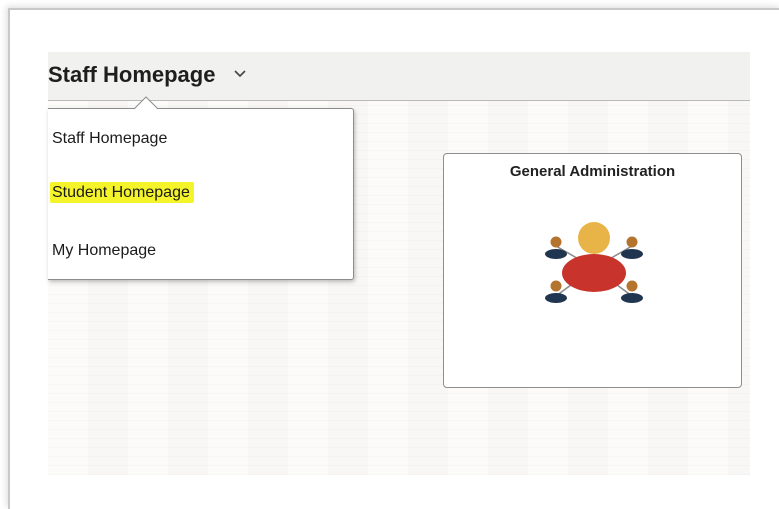 The width and height of the screenshot is (779, 509). I want to click on menu-item-my-homepage: My Homepage, so click(104, 251).